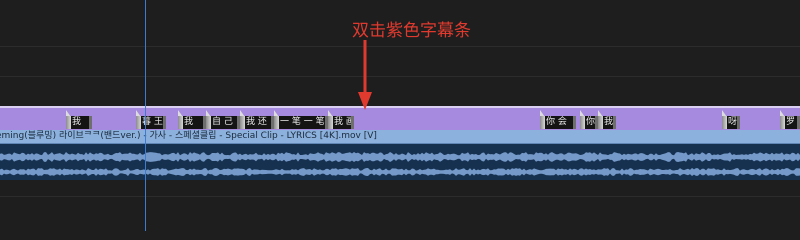  Describe the element at coordinates (731, 122) in the screenshot. I see `caption-clip: 呀` at that location.